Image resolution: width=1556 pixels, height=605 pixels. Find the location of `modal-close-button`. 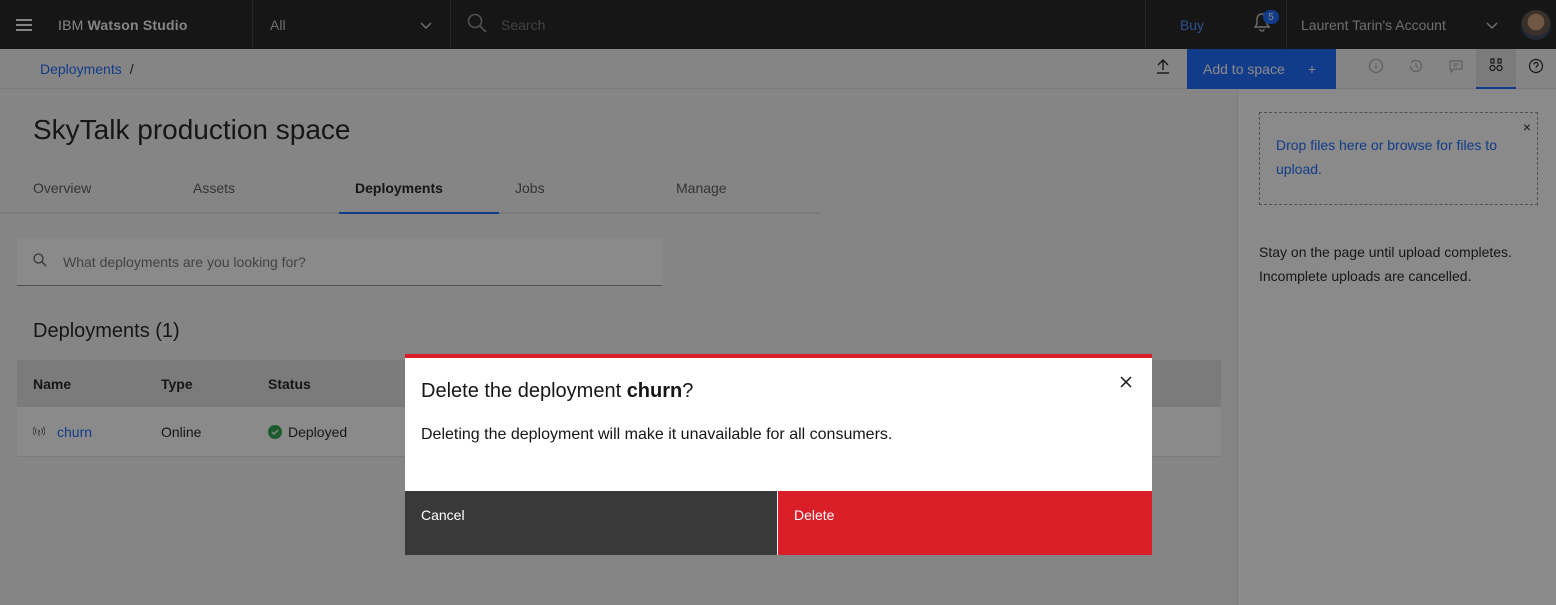

modal-close-button is located at coordinates (1126, 384).